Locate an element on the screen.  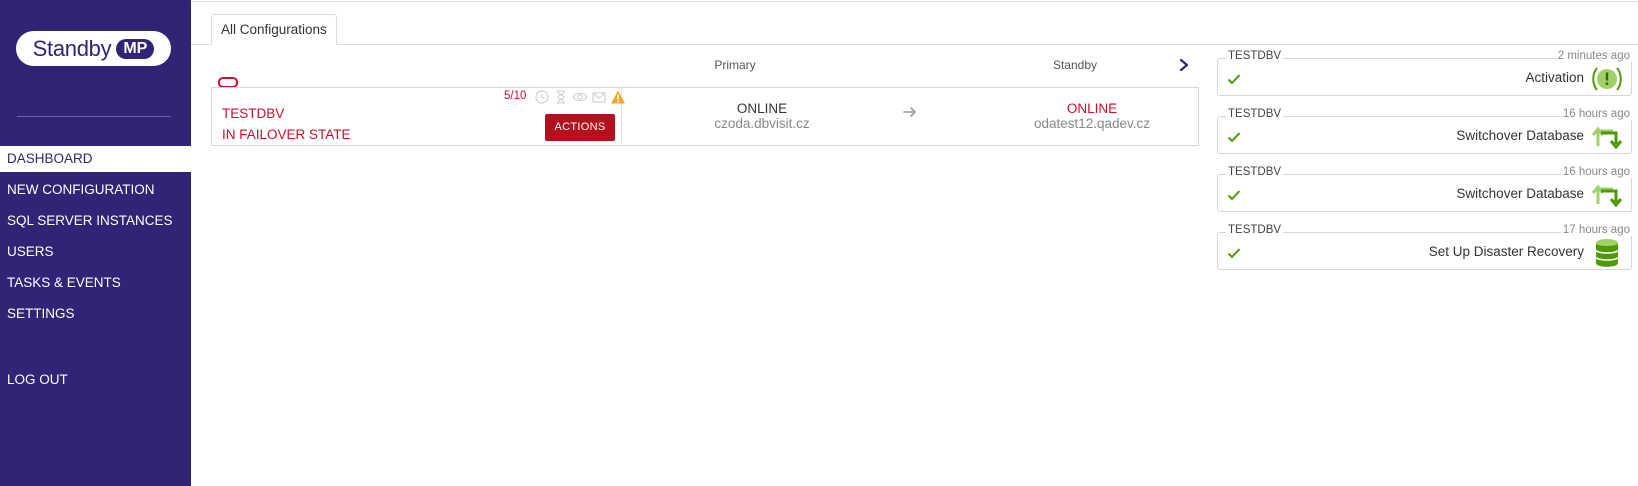
nav-users: USERS is located at coordinates (95, 252).